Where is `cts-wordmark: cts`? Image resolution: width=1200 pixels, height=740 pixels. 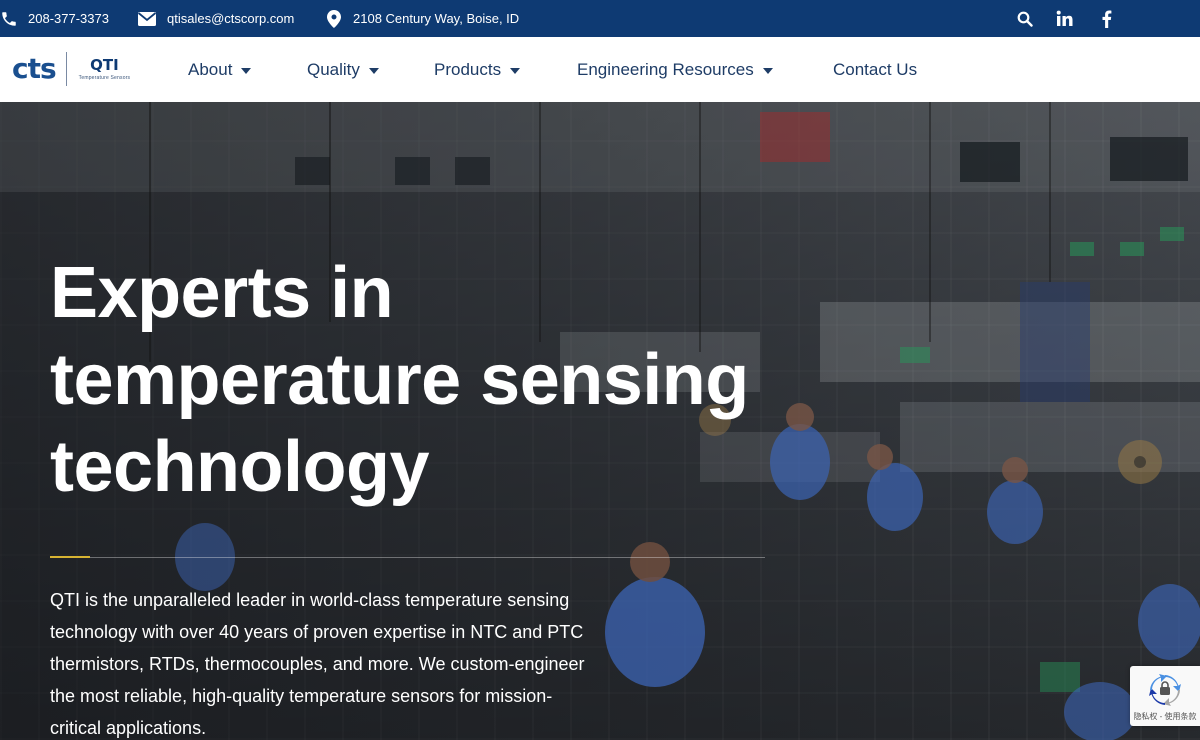 cts-wordmark: cts is located at coordinates (34, 68).